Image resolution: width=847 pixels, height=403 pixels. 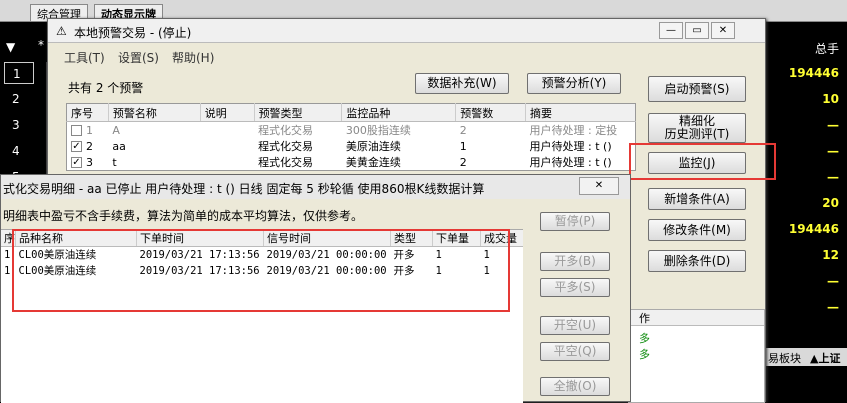 What do you see at coordinates (573, 130) in the screenshot?
I see `summary-cell: 用户待处理 : 定投` at bounding box center [573, 130].